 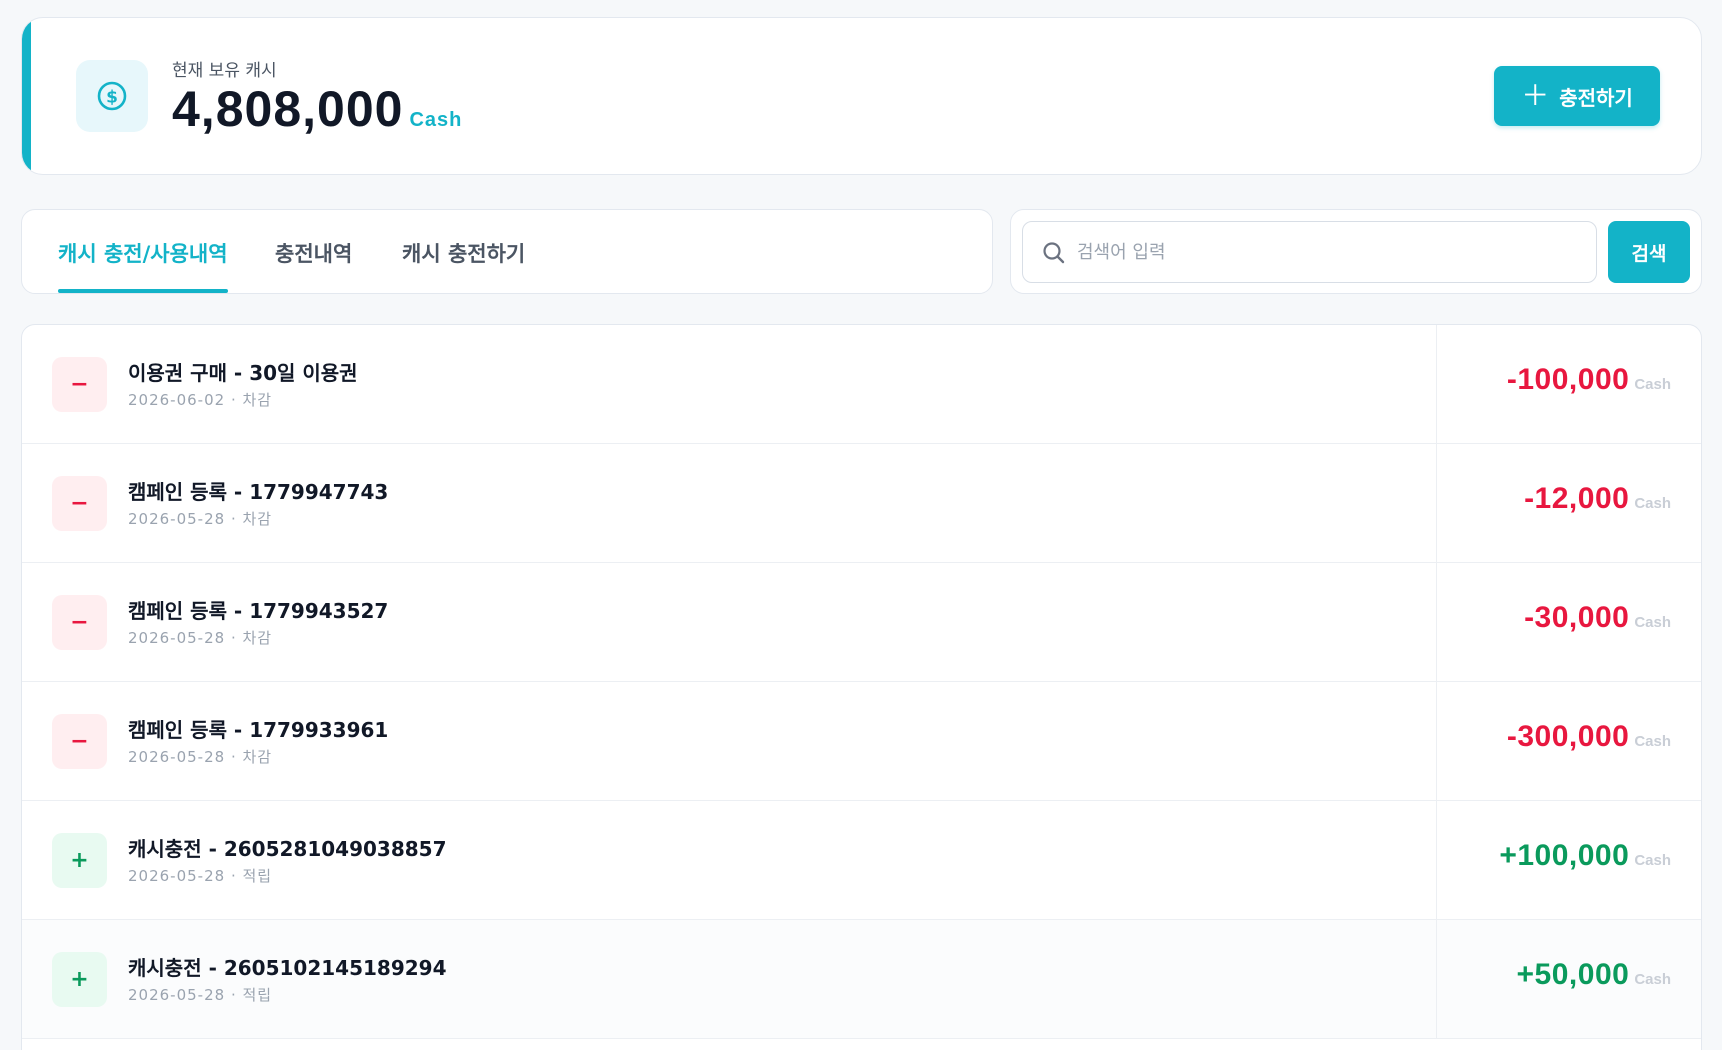 I want to click on active-tab-indicator, so click(x=143, y=291).